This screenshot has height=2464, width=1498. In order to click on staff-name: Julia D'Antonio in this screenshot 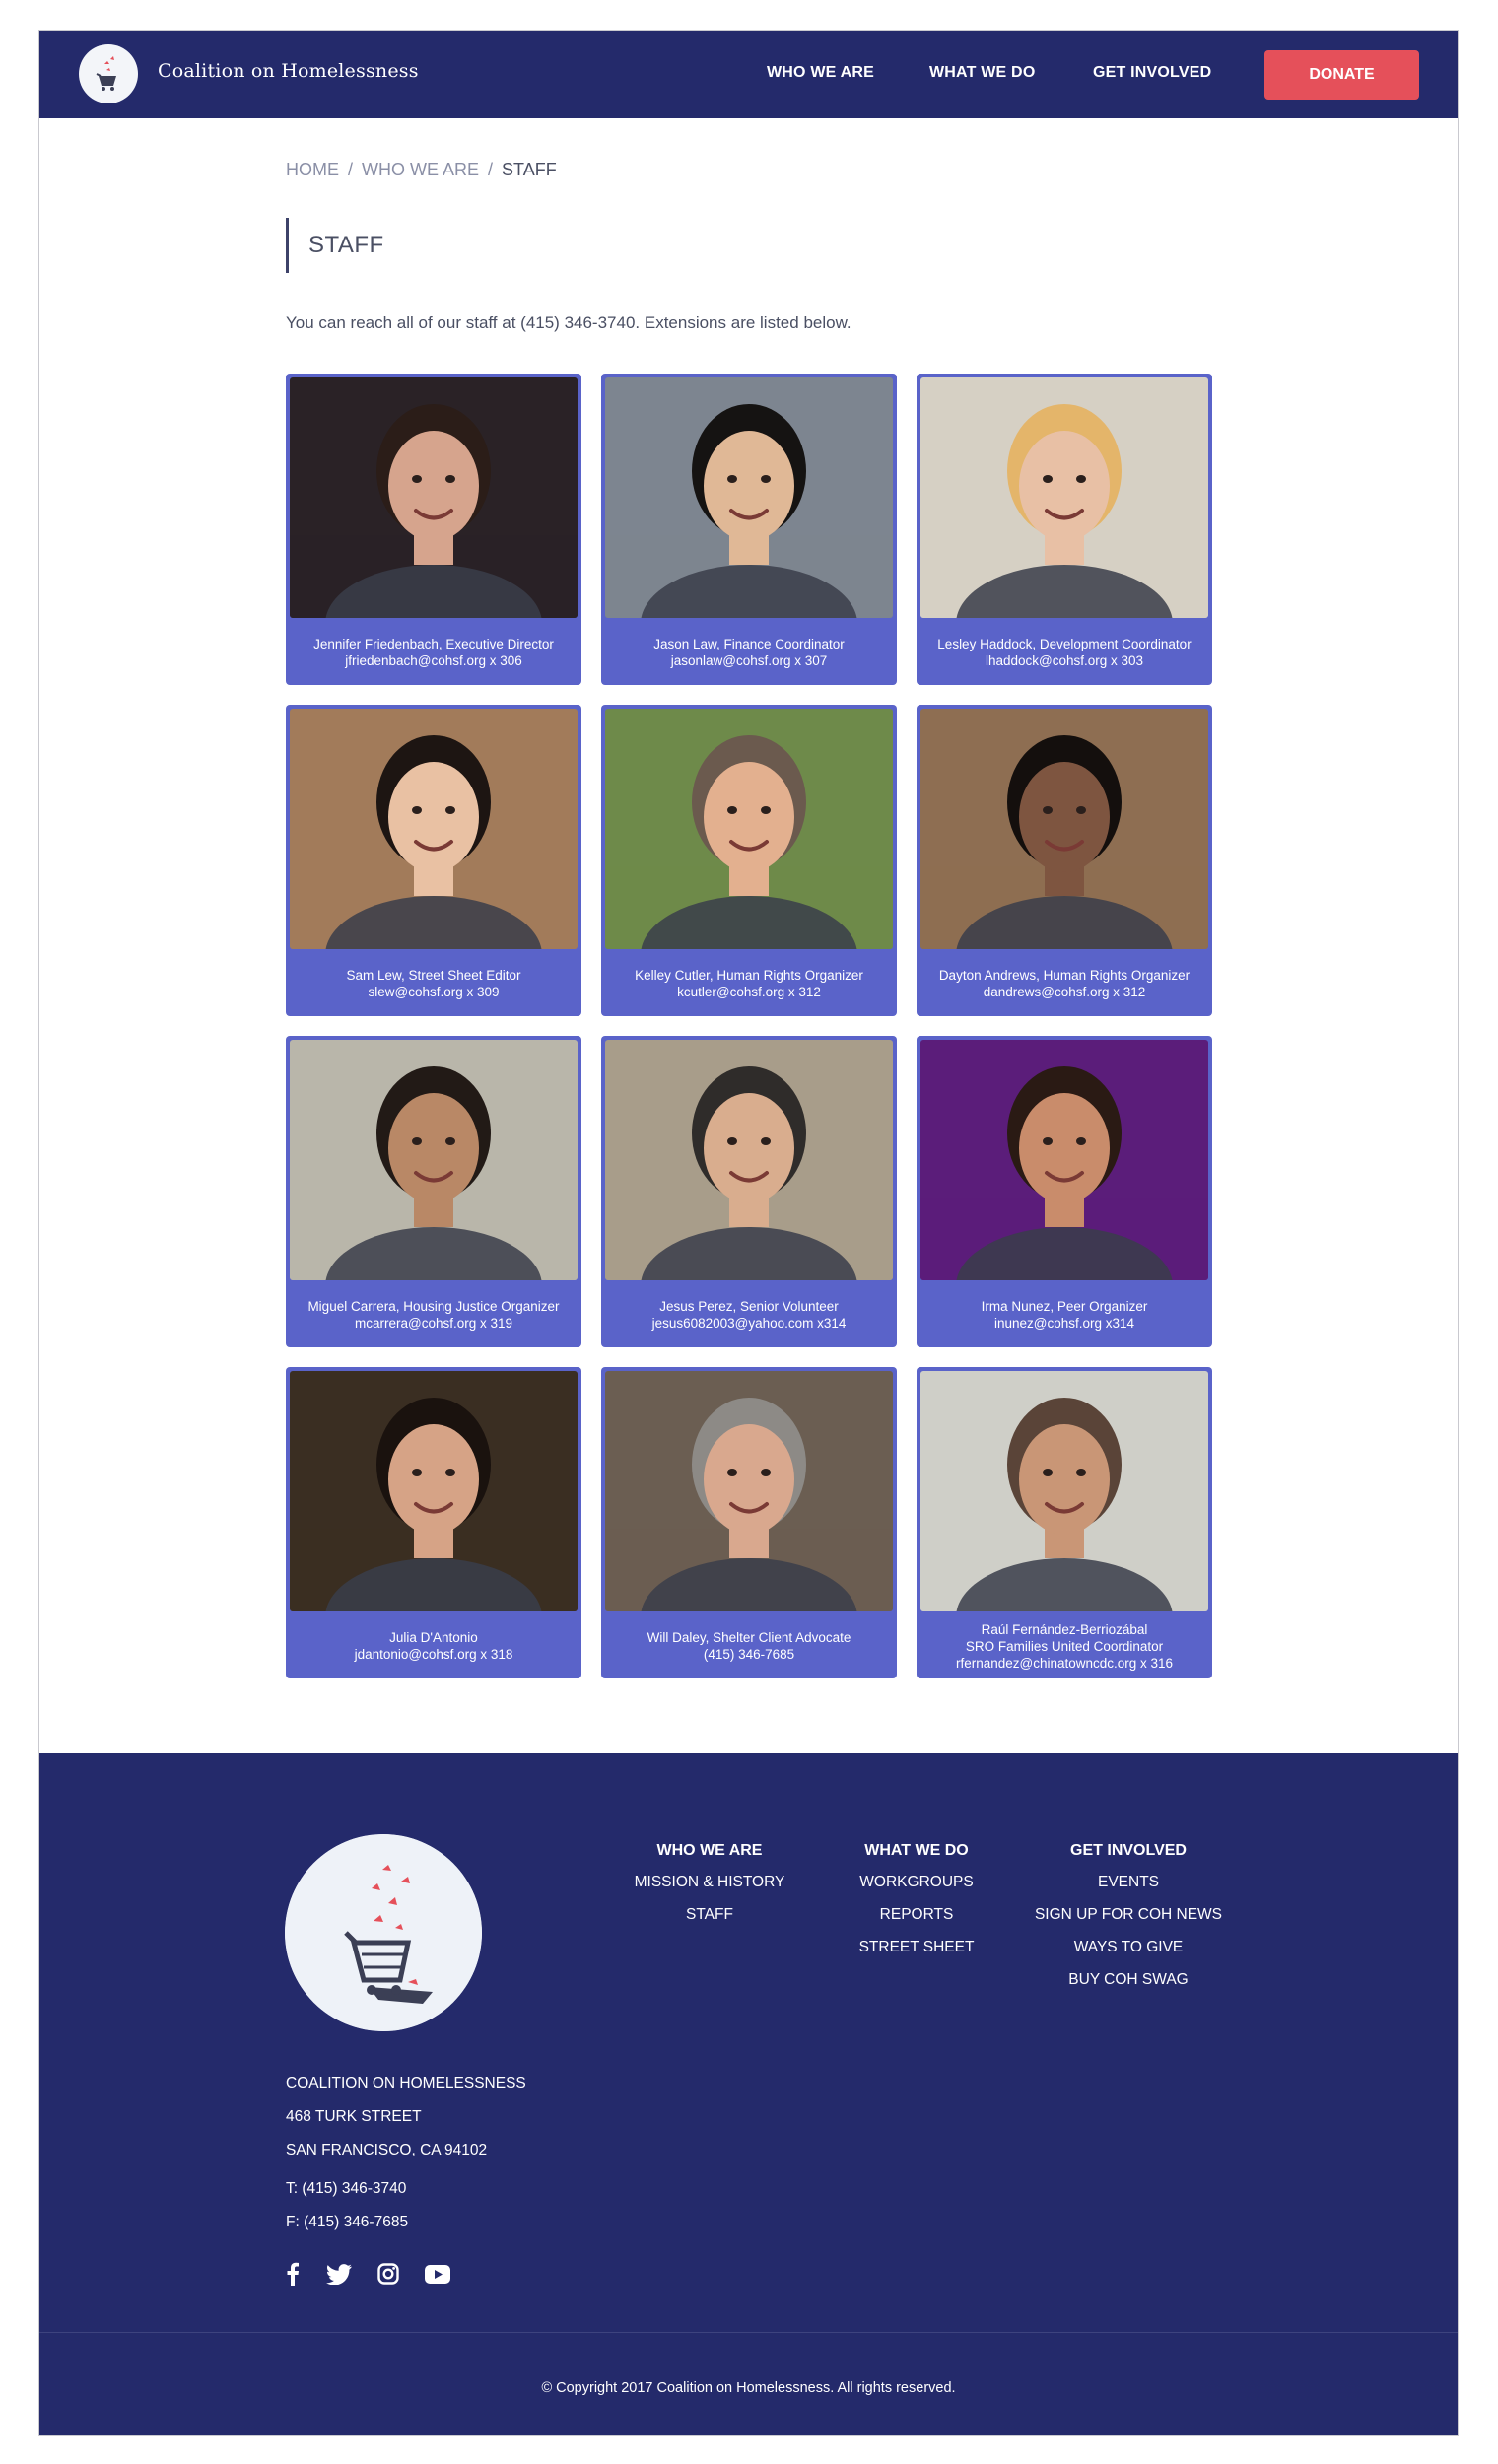, I will do `click(433, 1637)`.